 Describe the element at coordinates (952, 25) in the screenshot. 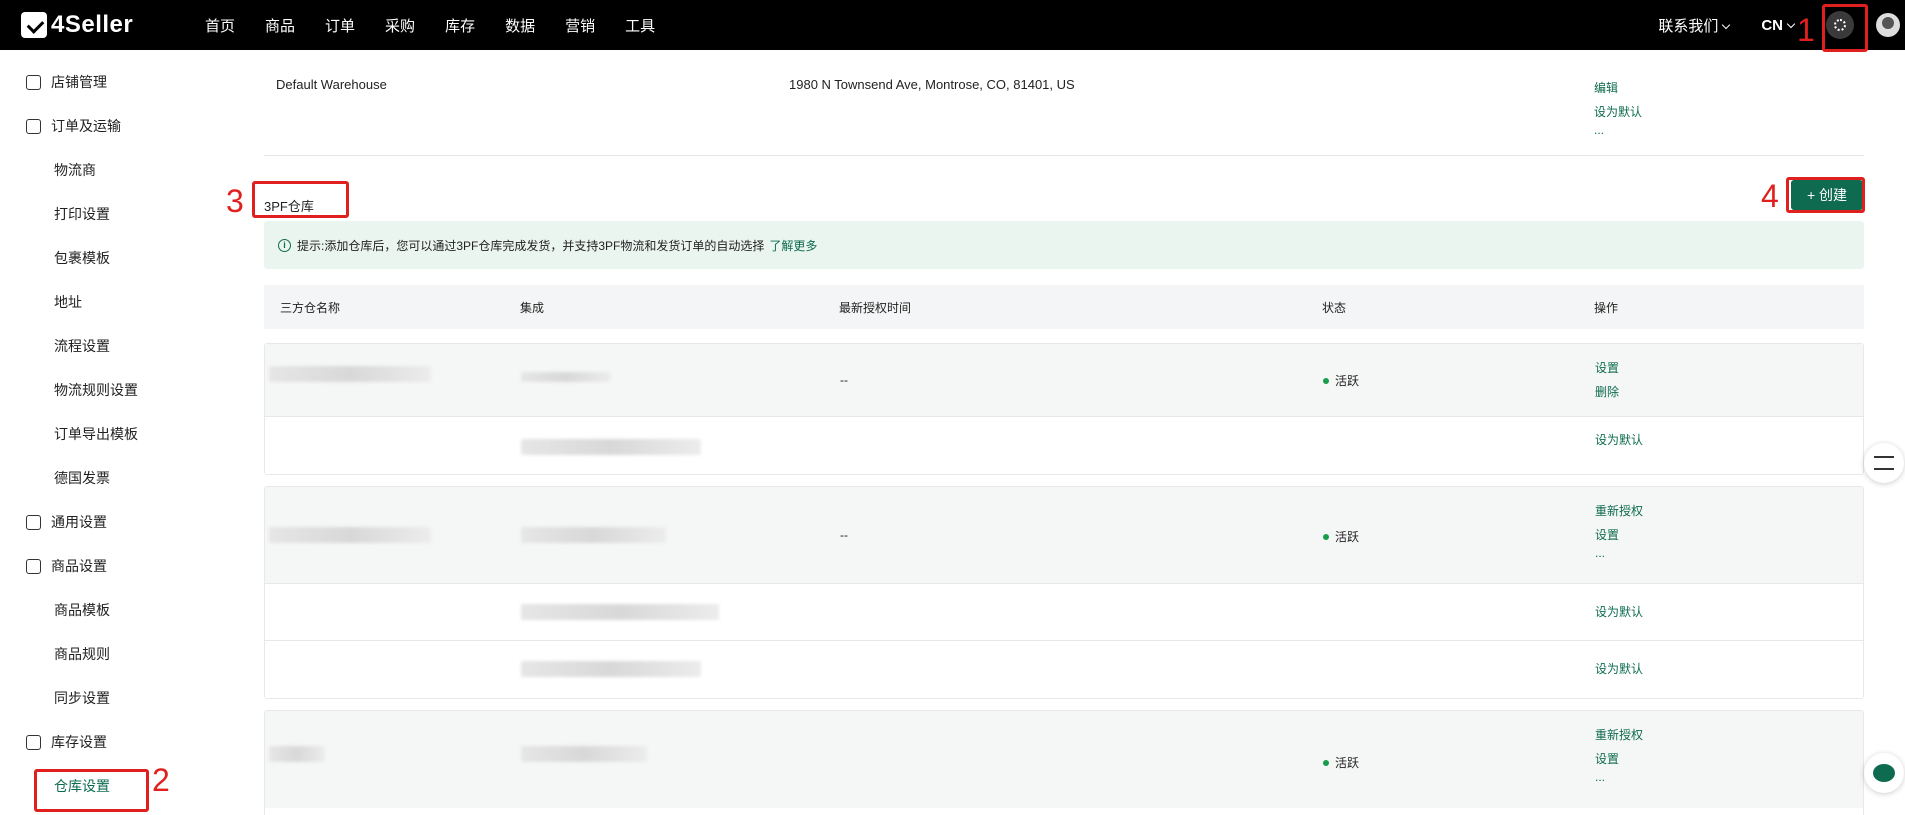

I see `top-nav-bar: 4Seller 首页 商品 订单 采购 库存 数据 营销 工具 联系我们 CN` at that location.